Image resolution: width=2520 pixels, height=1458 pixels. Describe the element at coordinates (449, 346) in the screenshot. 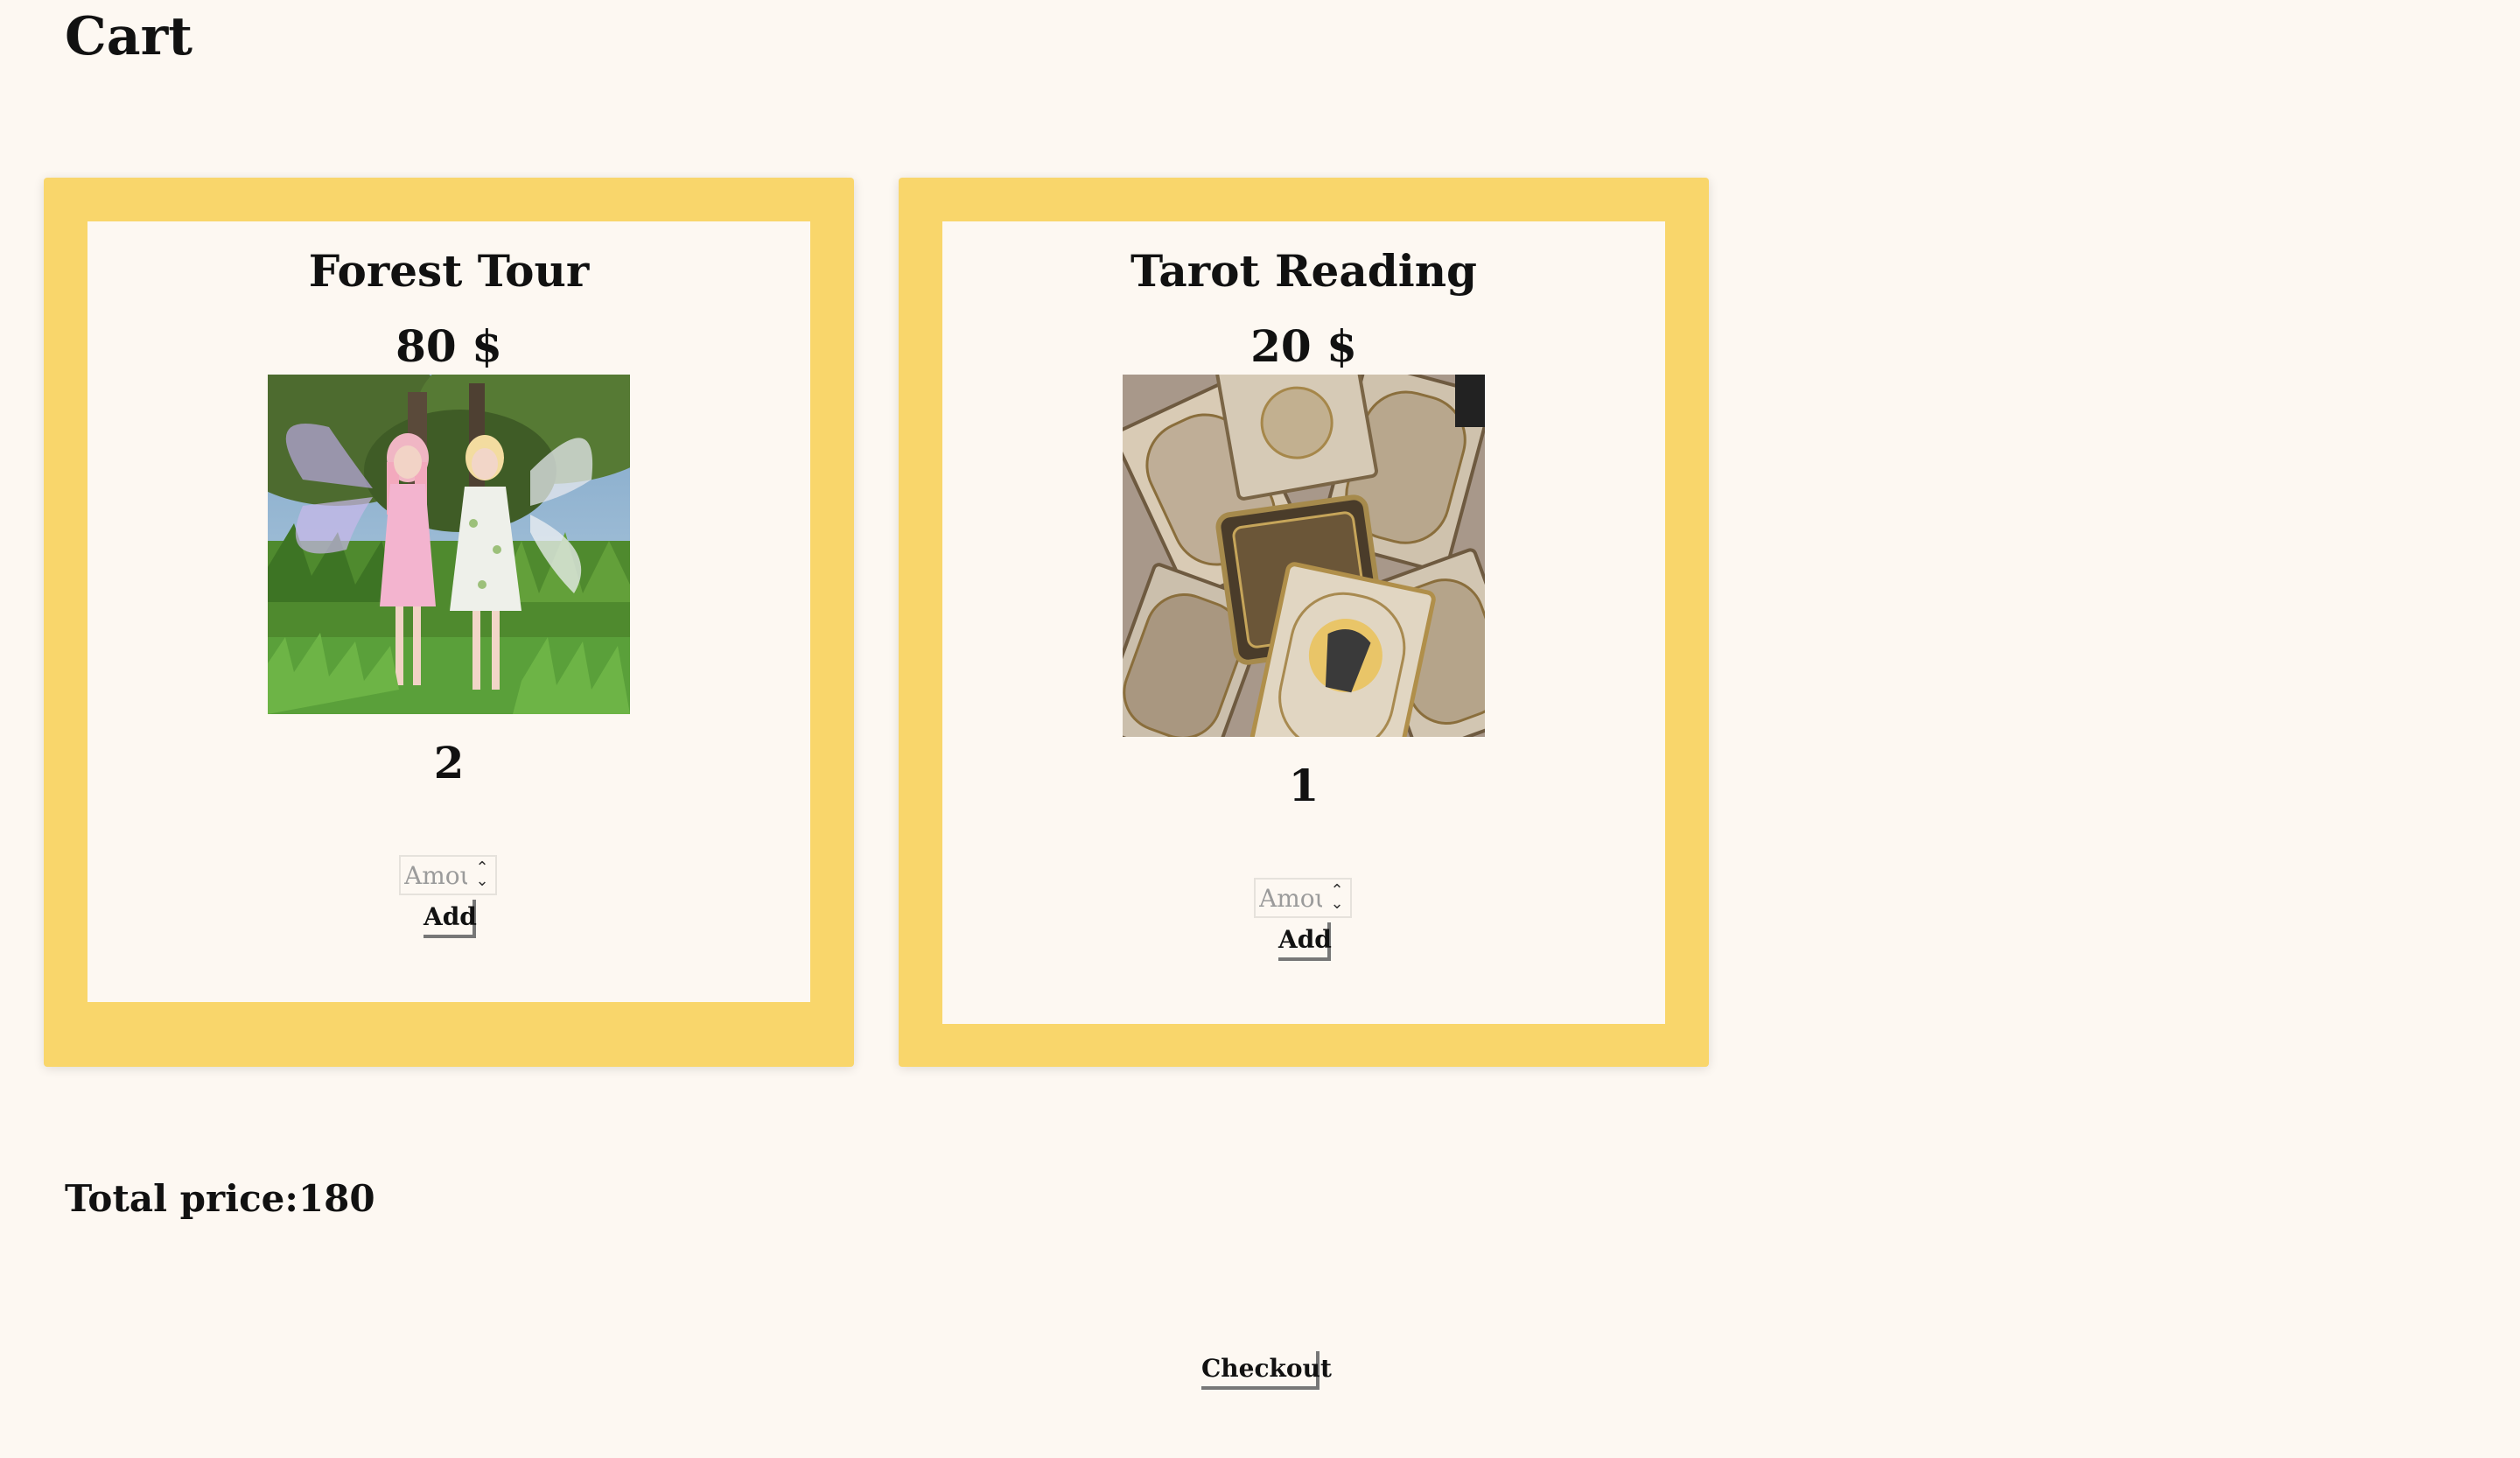

I see `product-price: 80 $` at that location.